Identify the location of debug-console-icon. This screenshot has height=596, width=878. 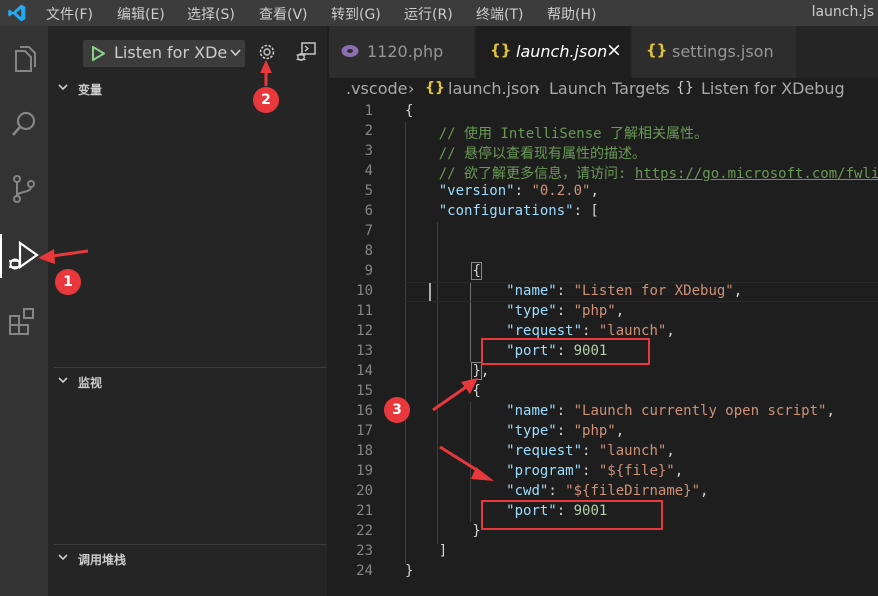
(306, 52).